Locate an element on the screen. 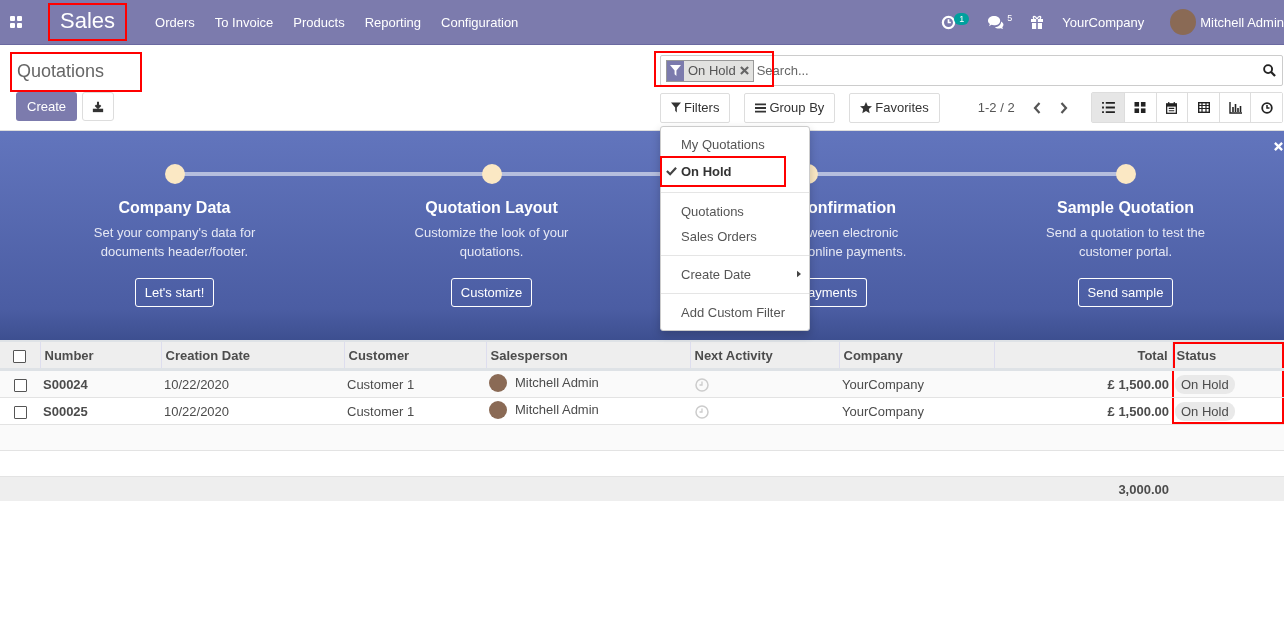 The height and width of the screenshot is (638, 1284). remove-icon is located at coordinates (744, 70).